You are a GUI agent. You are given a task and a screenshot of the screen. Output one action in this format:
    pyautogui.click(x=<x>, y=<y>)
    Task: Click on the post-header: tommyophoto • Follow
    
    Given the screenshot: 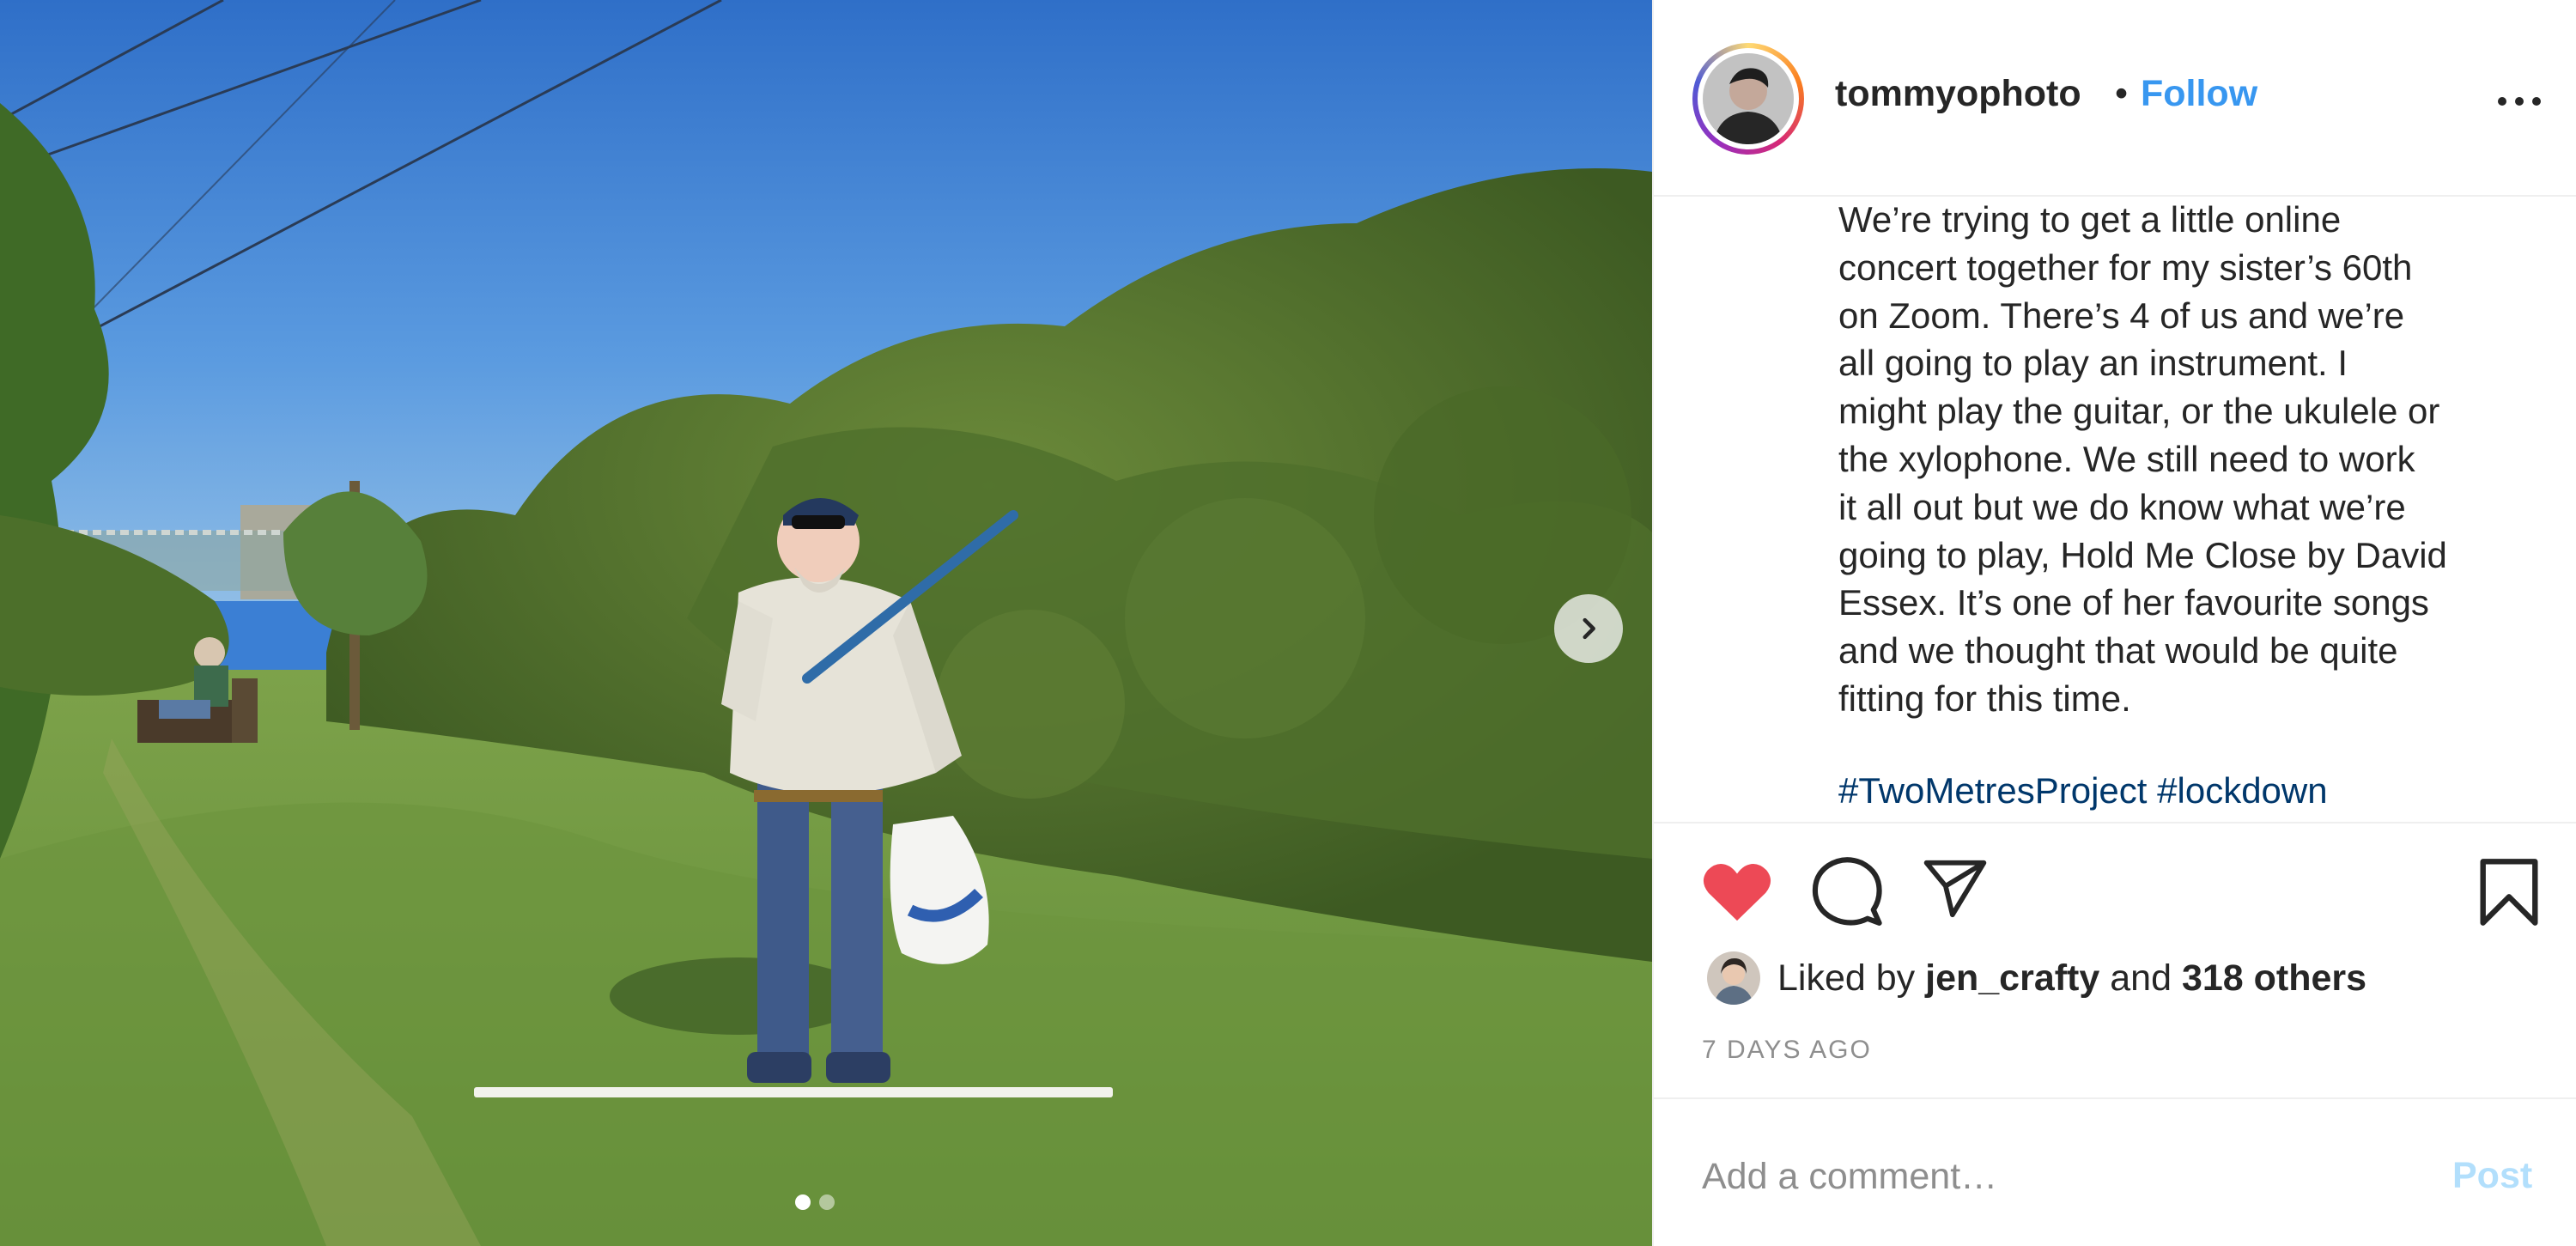 What is the action you would take?
    pyautogui.click(x=2115, y=98)
    